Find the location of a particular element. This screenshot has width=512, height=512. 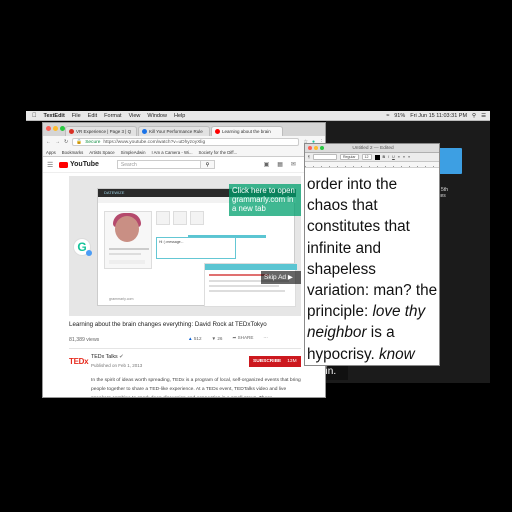

secure-label: Secure is located at coordinates (93, 142).